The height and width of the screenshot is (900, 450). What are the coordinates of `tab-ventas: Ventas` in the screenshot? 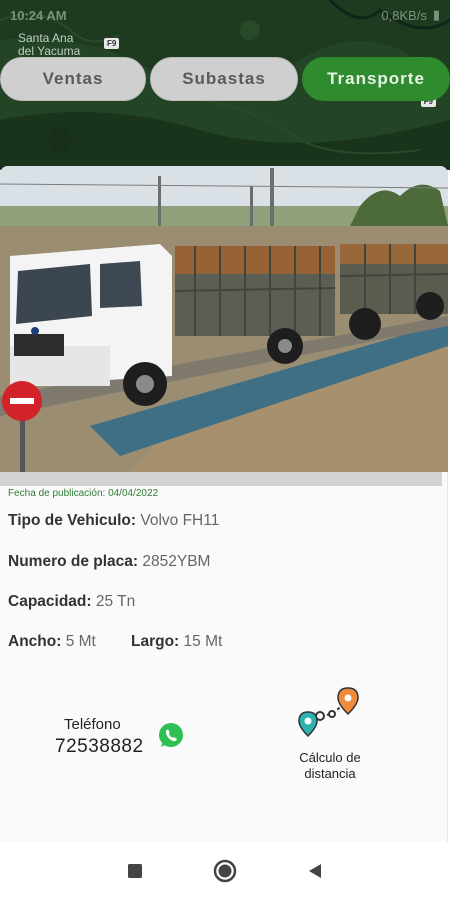 It's located at (73, 79).